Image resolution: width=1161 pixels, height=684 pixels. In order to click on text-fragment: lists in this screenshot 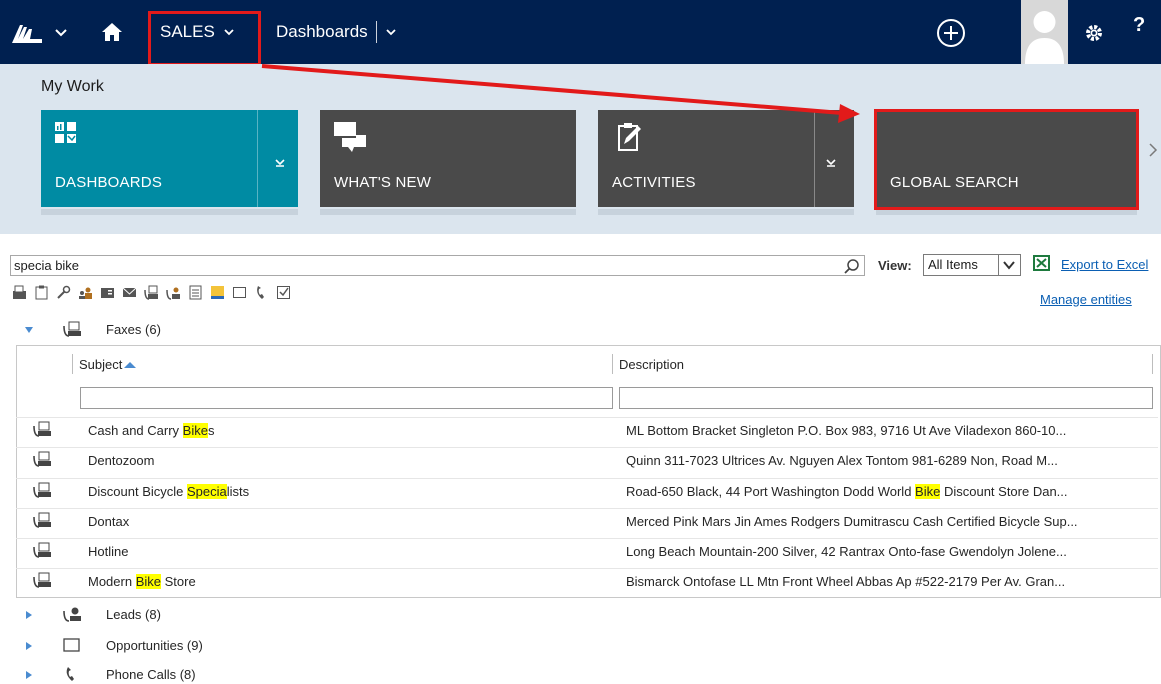, I will do `click(238, 491)`.